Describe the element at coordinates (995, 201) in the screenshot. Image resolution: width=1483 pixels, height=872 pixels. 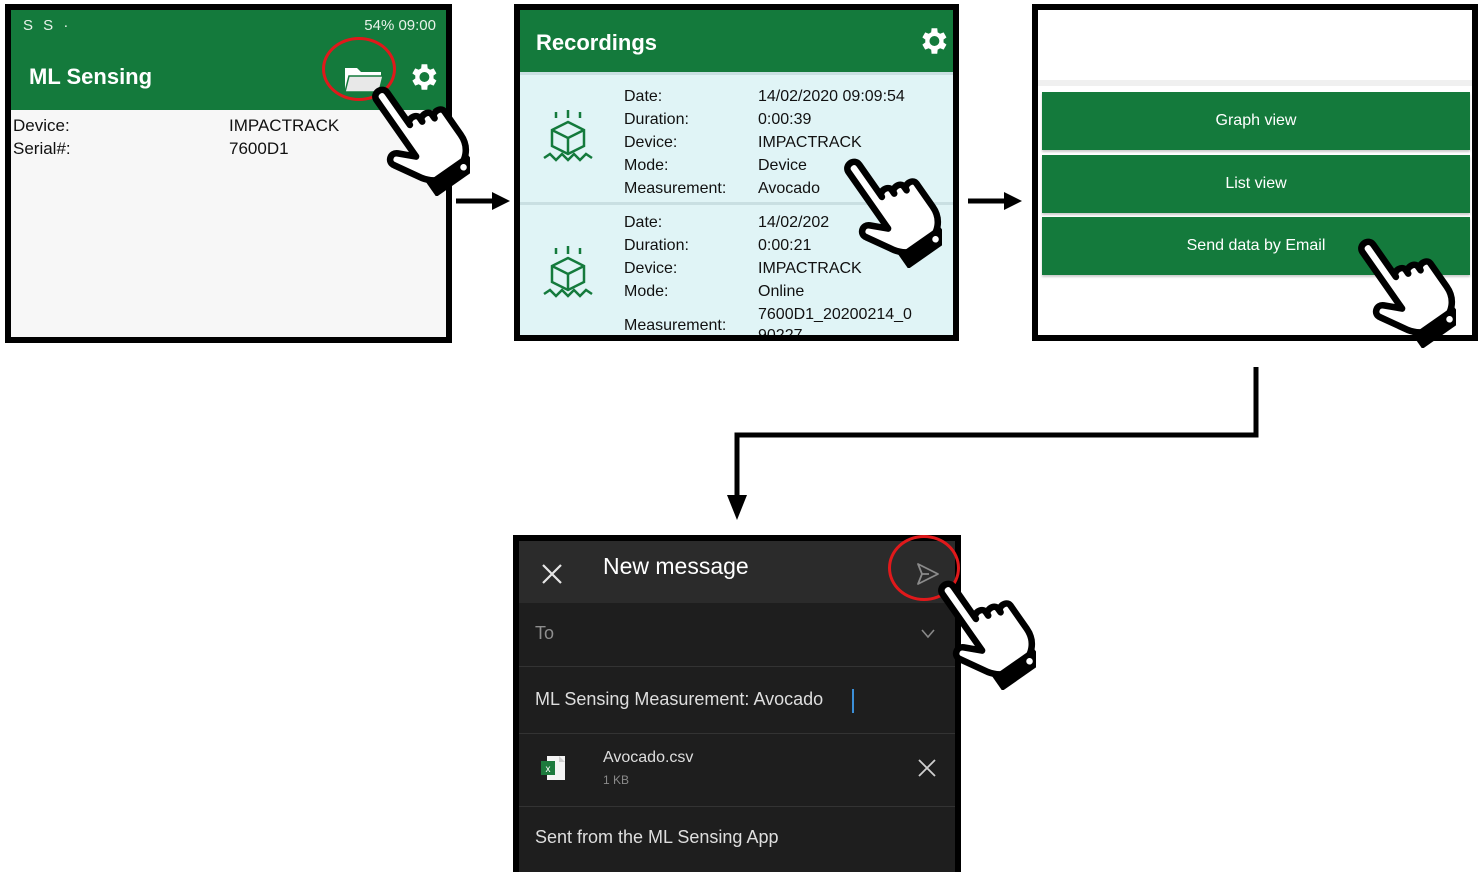
I see `flow-arrow` at that location.